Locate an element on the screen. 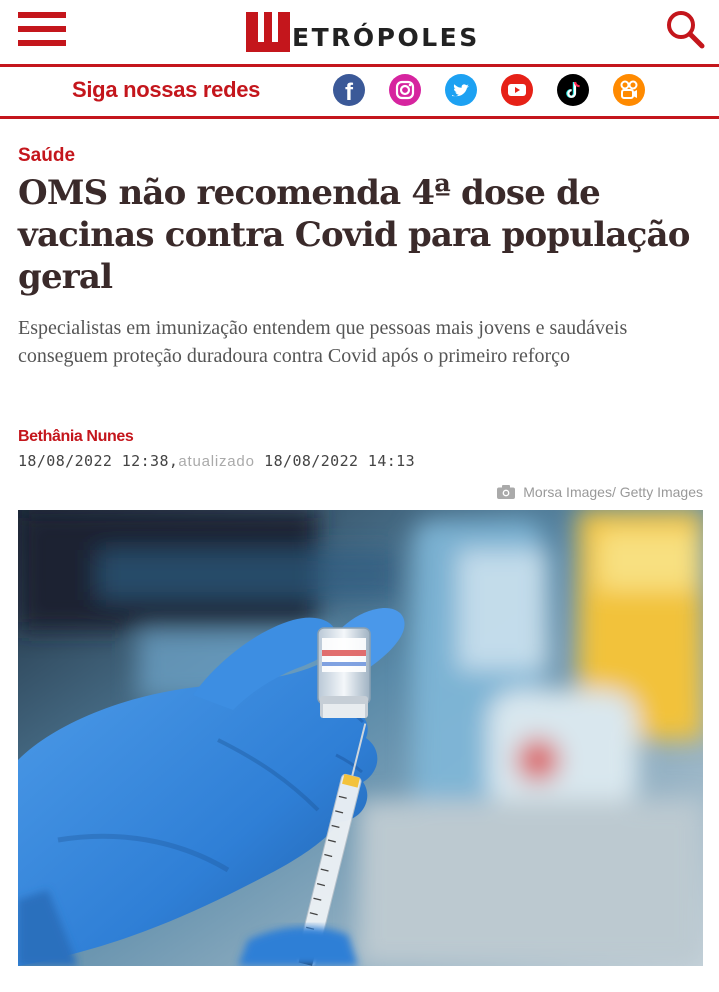 This screenshot has height=992, width=719. top-header: ETRÓPOLES is located at coordinates (359, 32).